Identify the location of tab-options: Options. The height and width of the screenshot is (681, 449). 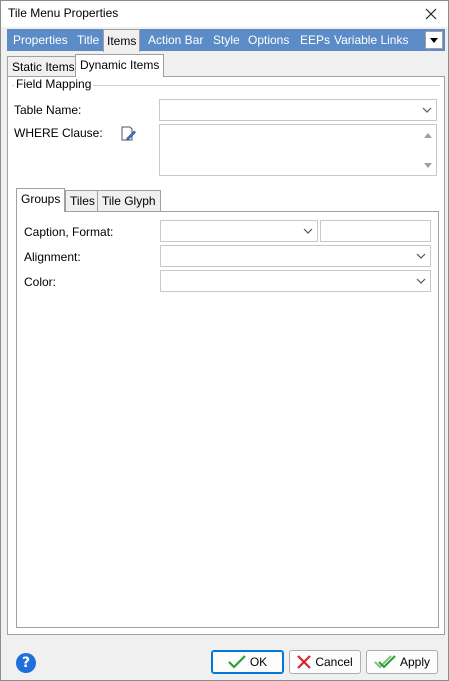
(268, 40).